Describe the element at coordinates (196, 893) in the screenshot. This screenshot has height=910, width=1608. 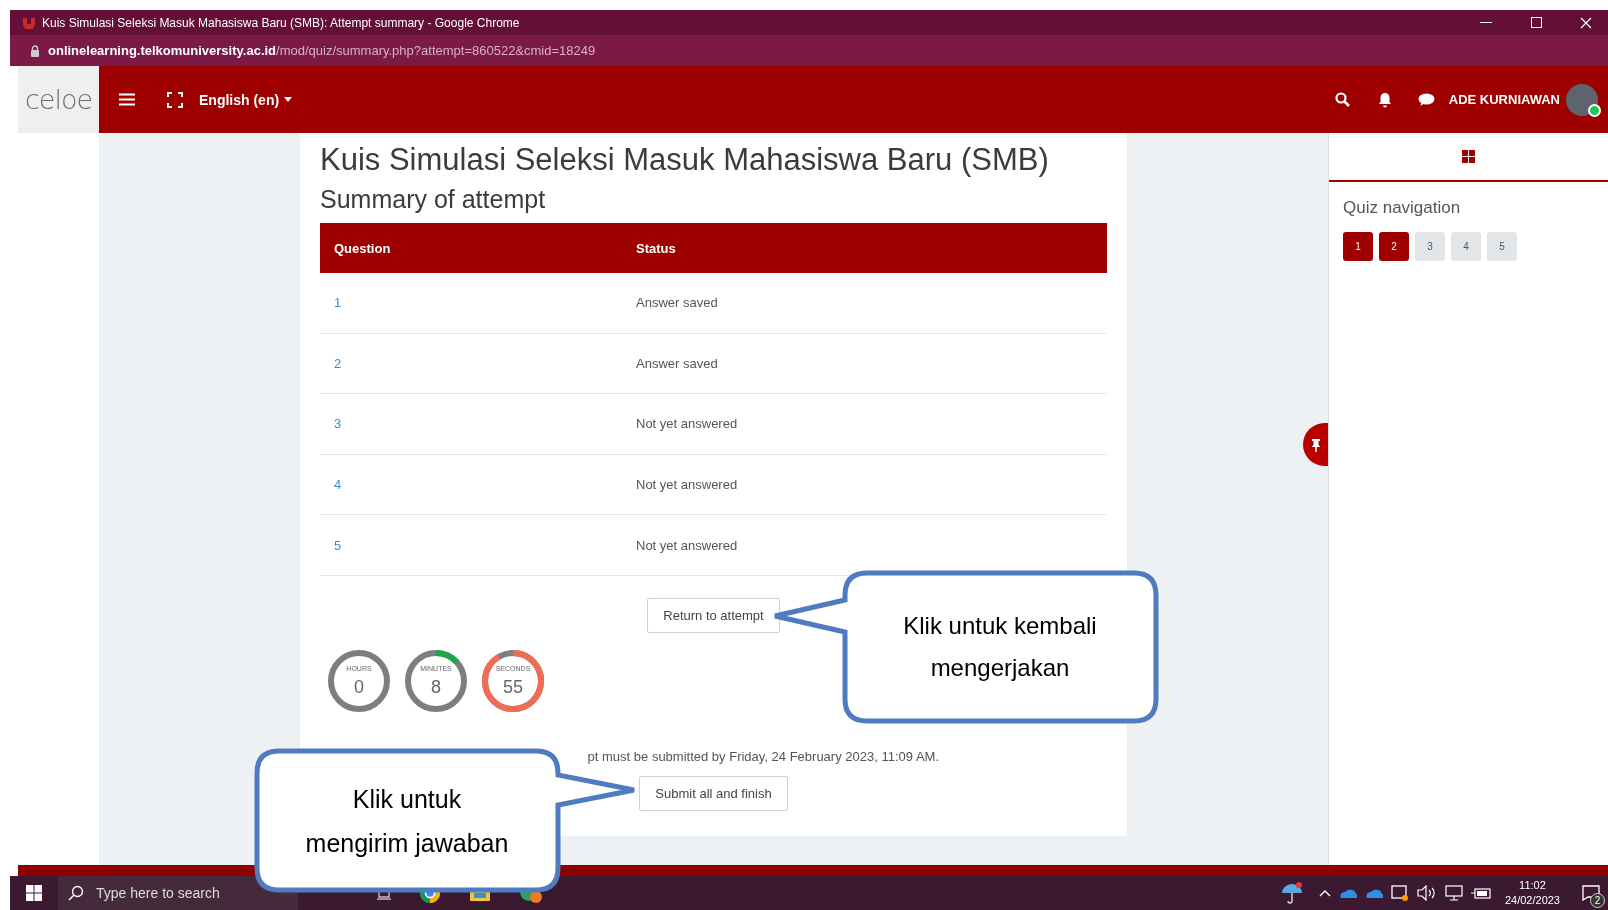
I see `taskbar-search-input: Type here to search` at that location.